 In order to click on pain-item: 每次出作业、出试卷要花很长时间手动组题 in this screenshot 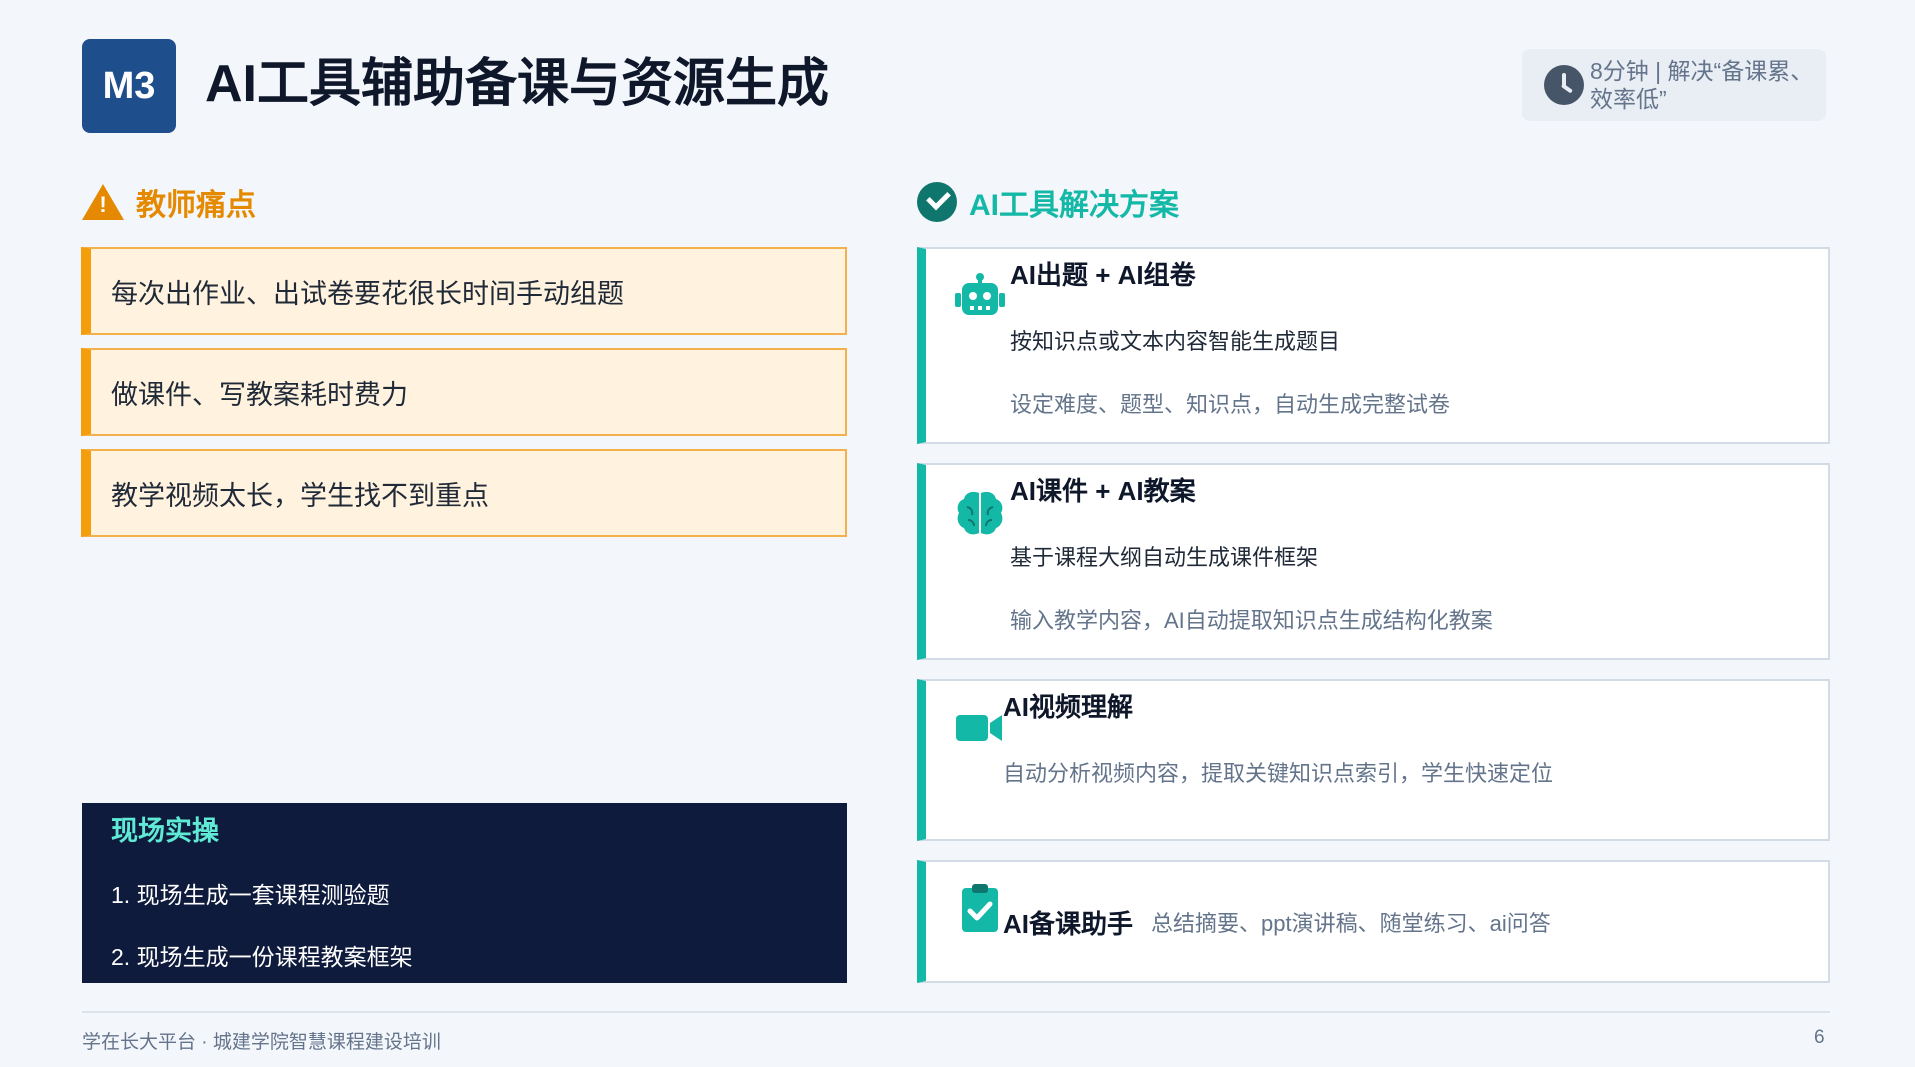, I will do `click(464, 291)`.